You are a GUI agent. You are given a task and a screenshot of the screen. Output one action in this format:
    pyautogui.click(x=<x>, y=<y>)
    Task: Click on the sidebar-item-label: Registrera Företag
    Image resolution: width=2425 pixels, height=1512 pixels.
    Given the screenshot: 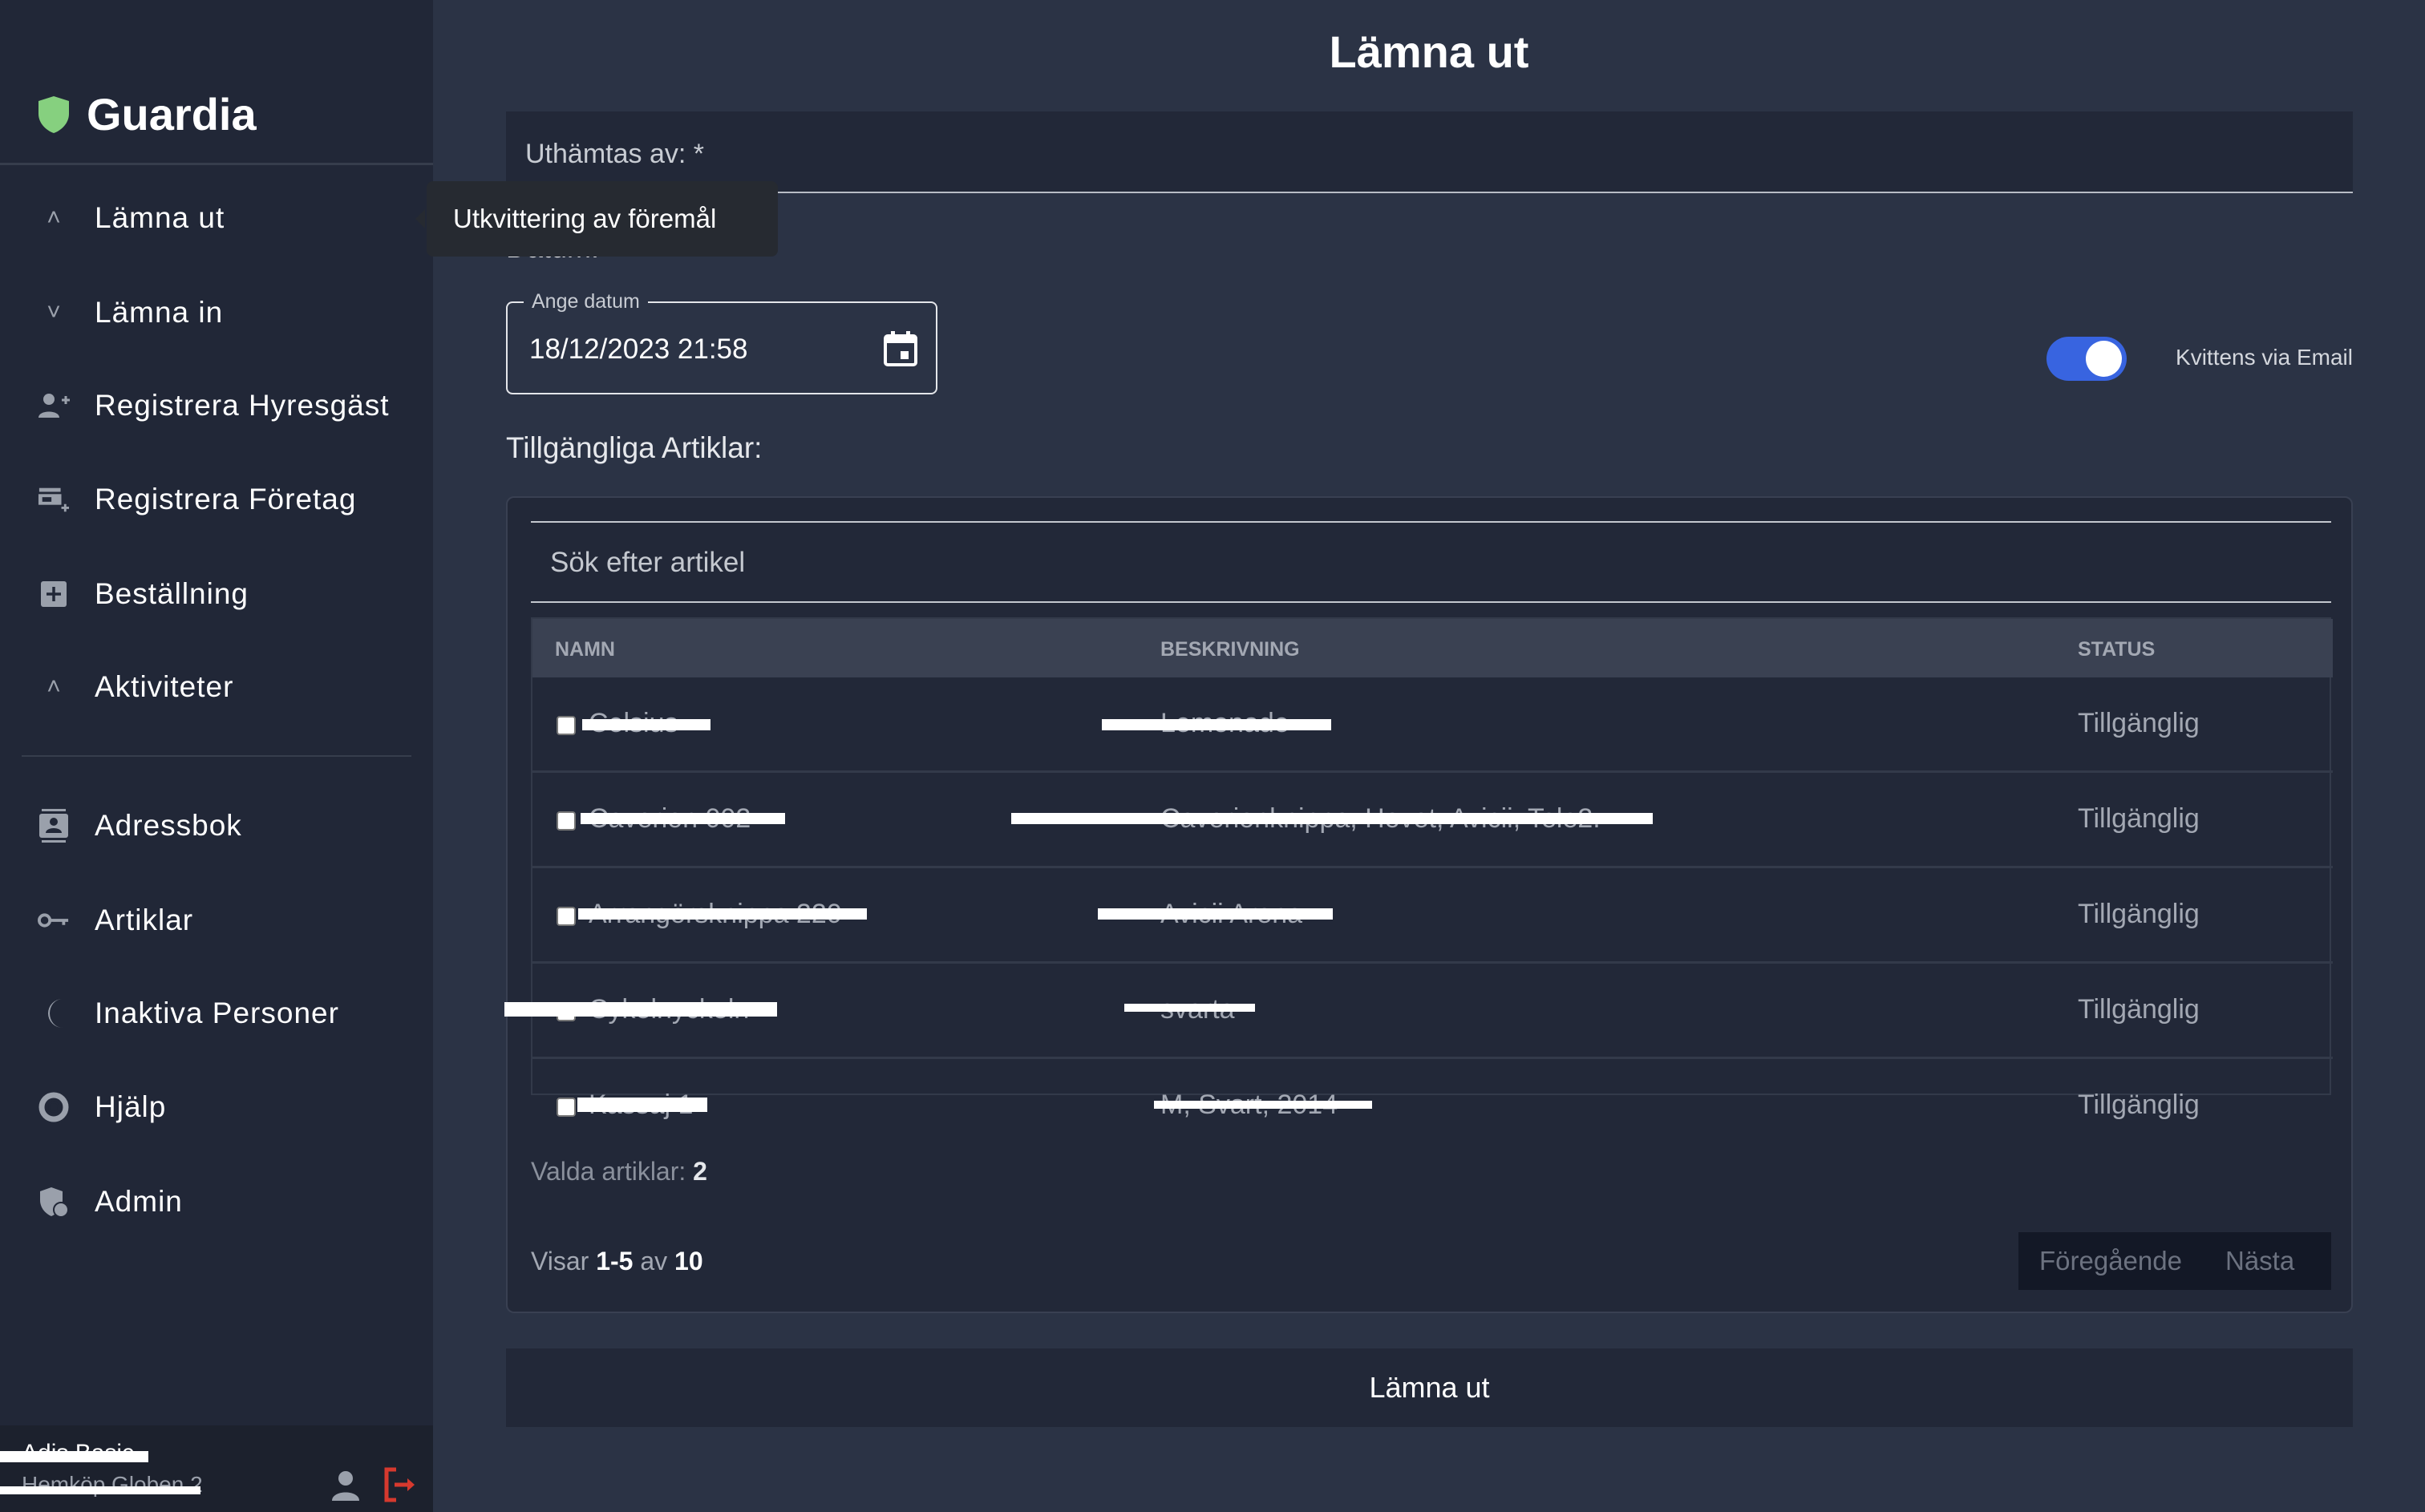 What is the action you would take?
    pyautogui.click(x=226, y=499)
    